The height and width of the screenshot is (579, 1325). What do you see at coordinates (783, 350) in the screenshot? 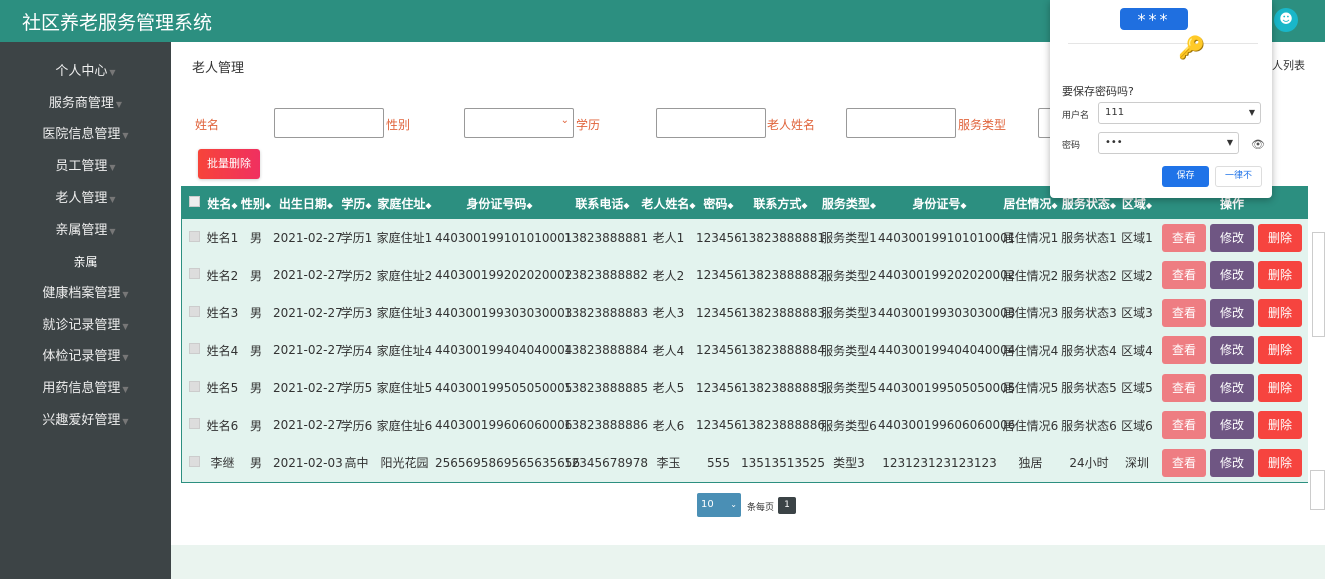
I see `table-cell: 13823888884` at bounding box center [783, 350].